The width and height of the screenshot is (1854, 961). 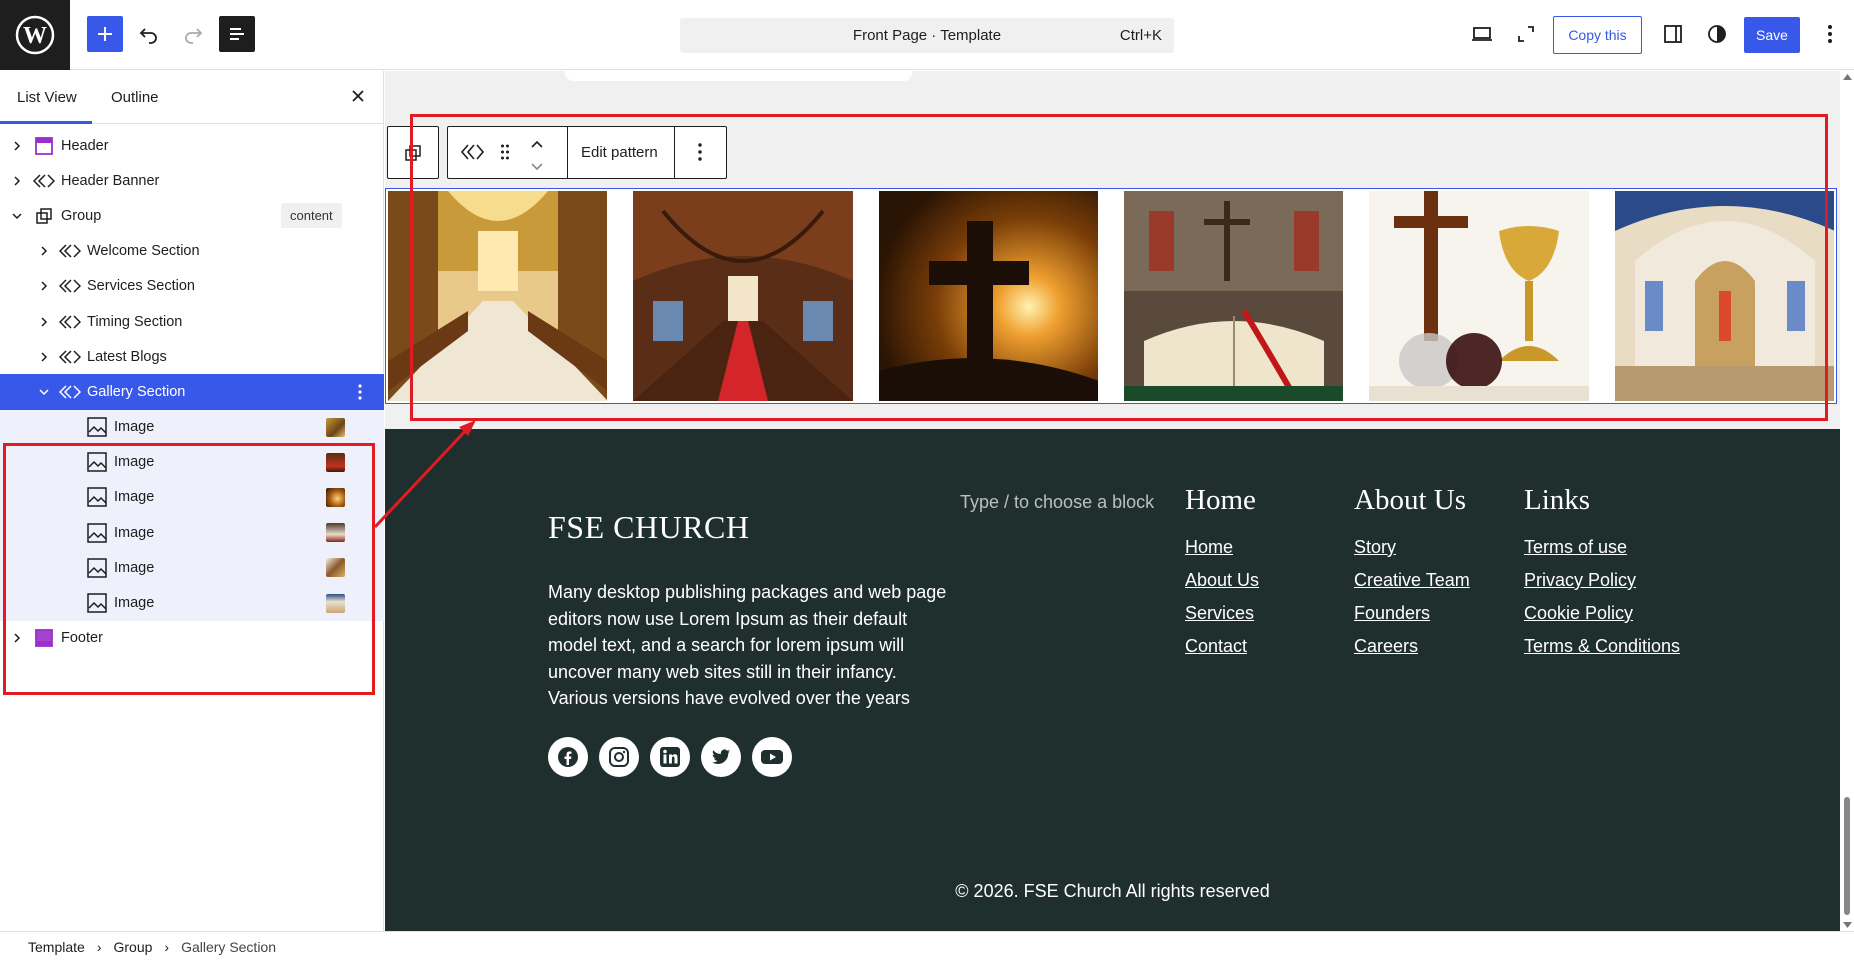 What do you see at coordinates (1602, 646) in the screenshot?
I see `footer-link: Terms & Conditions` at bounding box center [1602, 646].